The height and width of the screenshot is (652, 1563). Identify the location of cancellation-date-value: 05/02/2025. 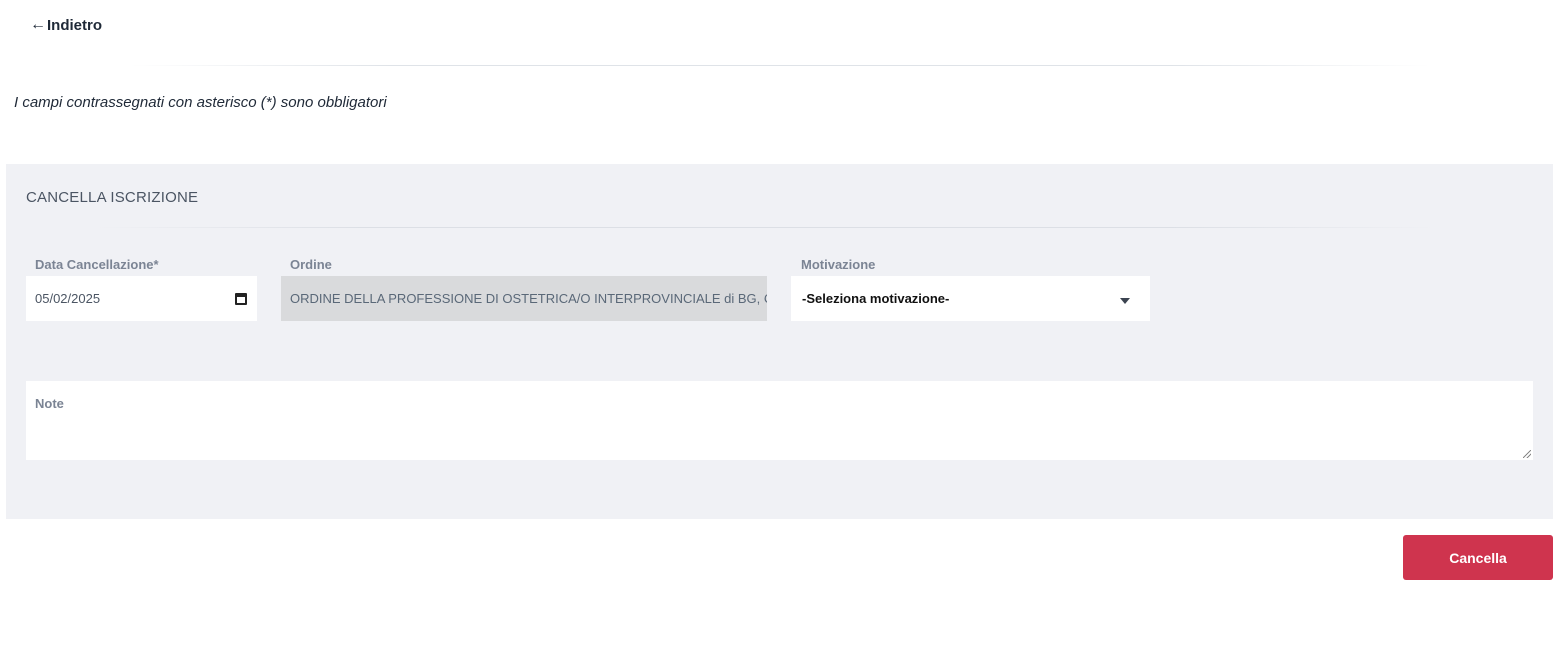
(68, 298).